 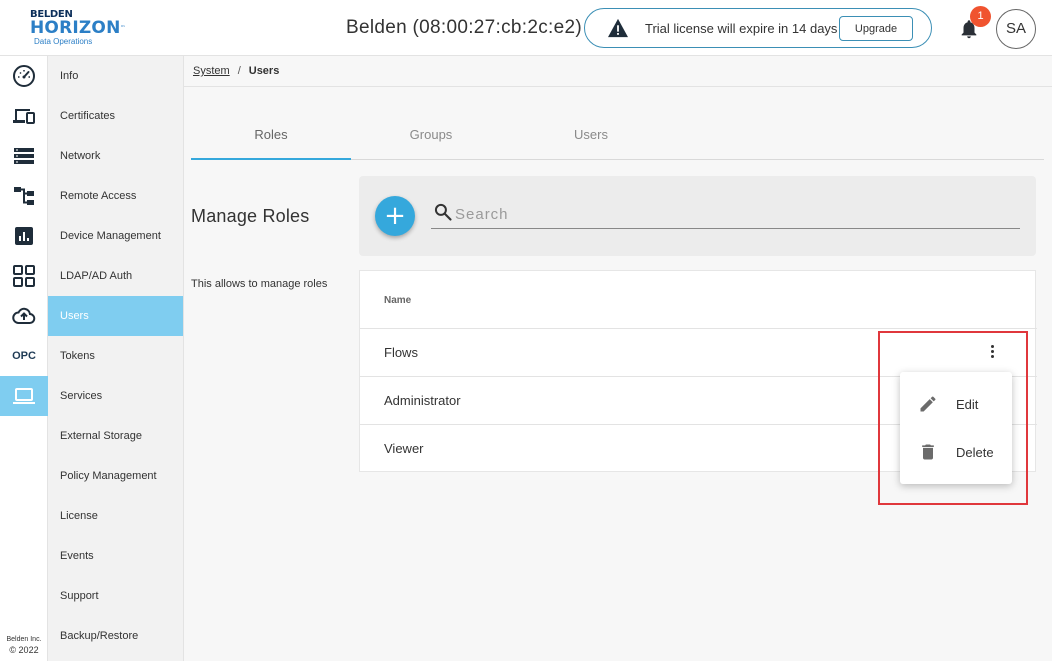 What do you see at coordinates (115, 276) in the screenshot?
I see `subnav-item-ldap-ad-auth: LDAP/AD Auth` at bounding box center [115, 276].